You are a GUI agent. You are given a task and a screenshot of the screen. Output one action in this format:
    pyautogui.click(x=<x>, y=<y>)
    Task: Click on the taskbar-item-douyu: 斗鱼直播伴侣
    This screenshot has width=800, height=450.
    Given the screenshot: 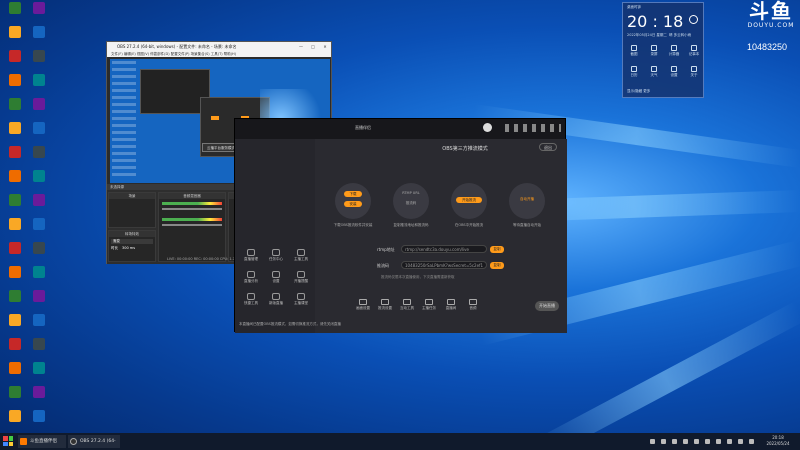 What is the action you would take?
    pyautogui.click(x=42, y=441)
    